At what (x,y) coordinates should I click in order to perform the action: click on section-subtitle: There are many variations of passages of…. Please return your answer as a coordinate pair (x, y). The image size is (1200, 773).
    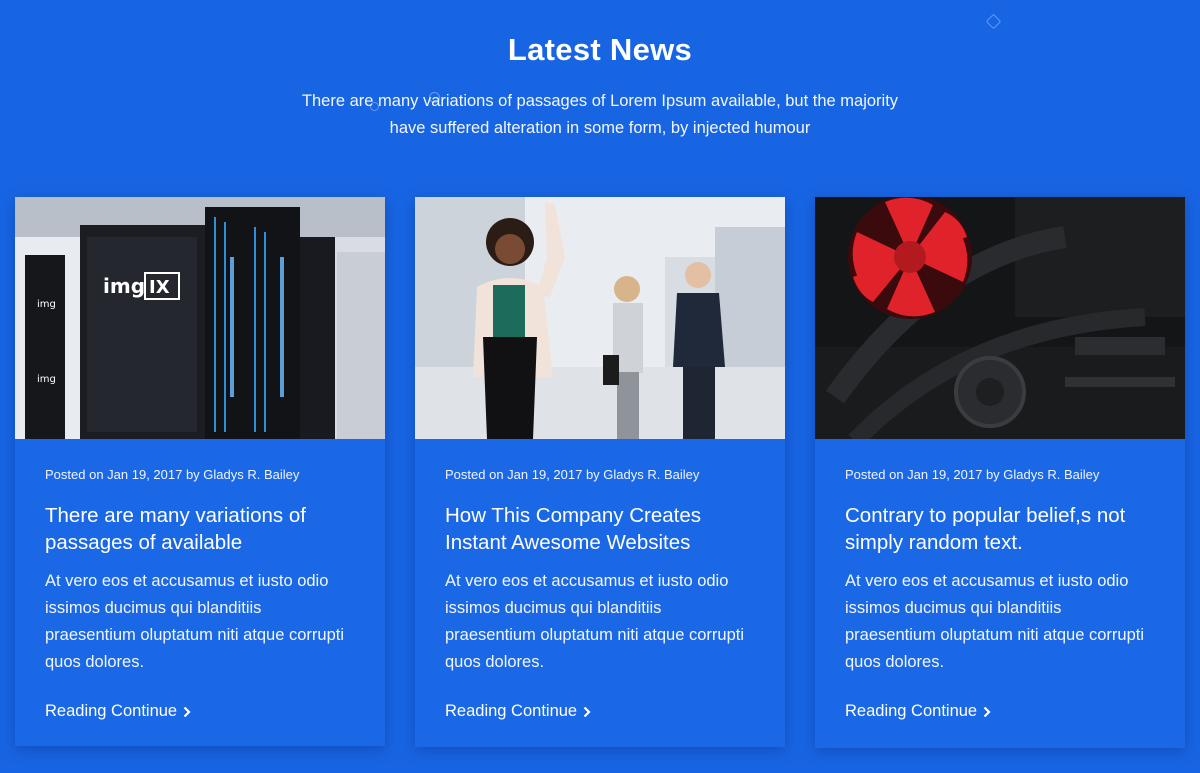
    Looking at the image, I should click on (600, 114).